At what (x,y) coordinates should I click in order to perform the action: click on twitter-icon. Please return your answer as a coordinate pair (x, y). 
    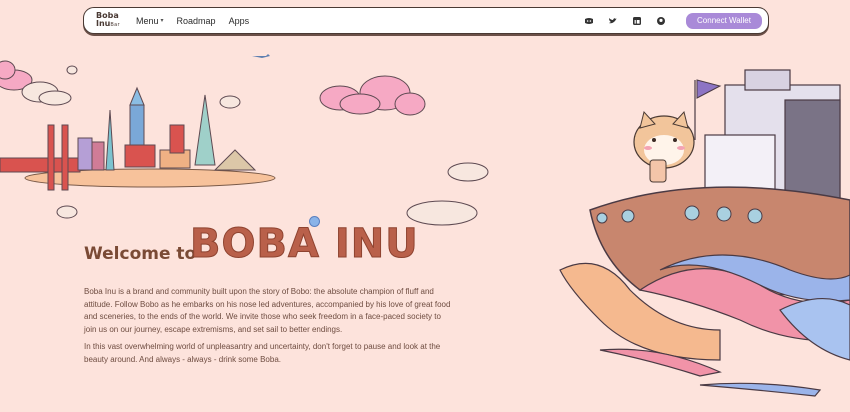
    Looking at the image, I should click on (613, 21).